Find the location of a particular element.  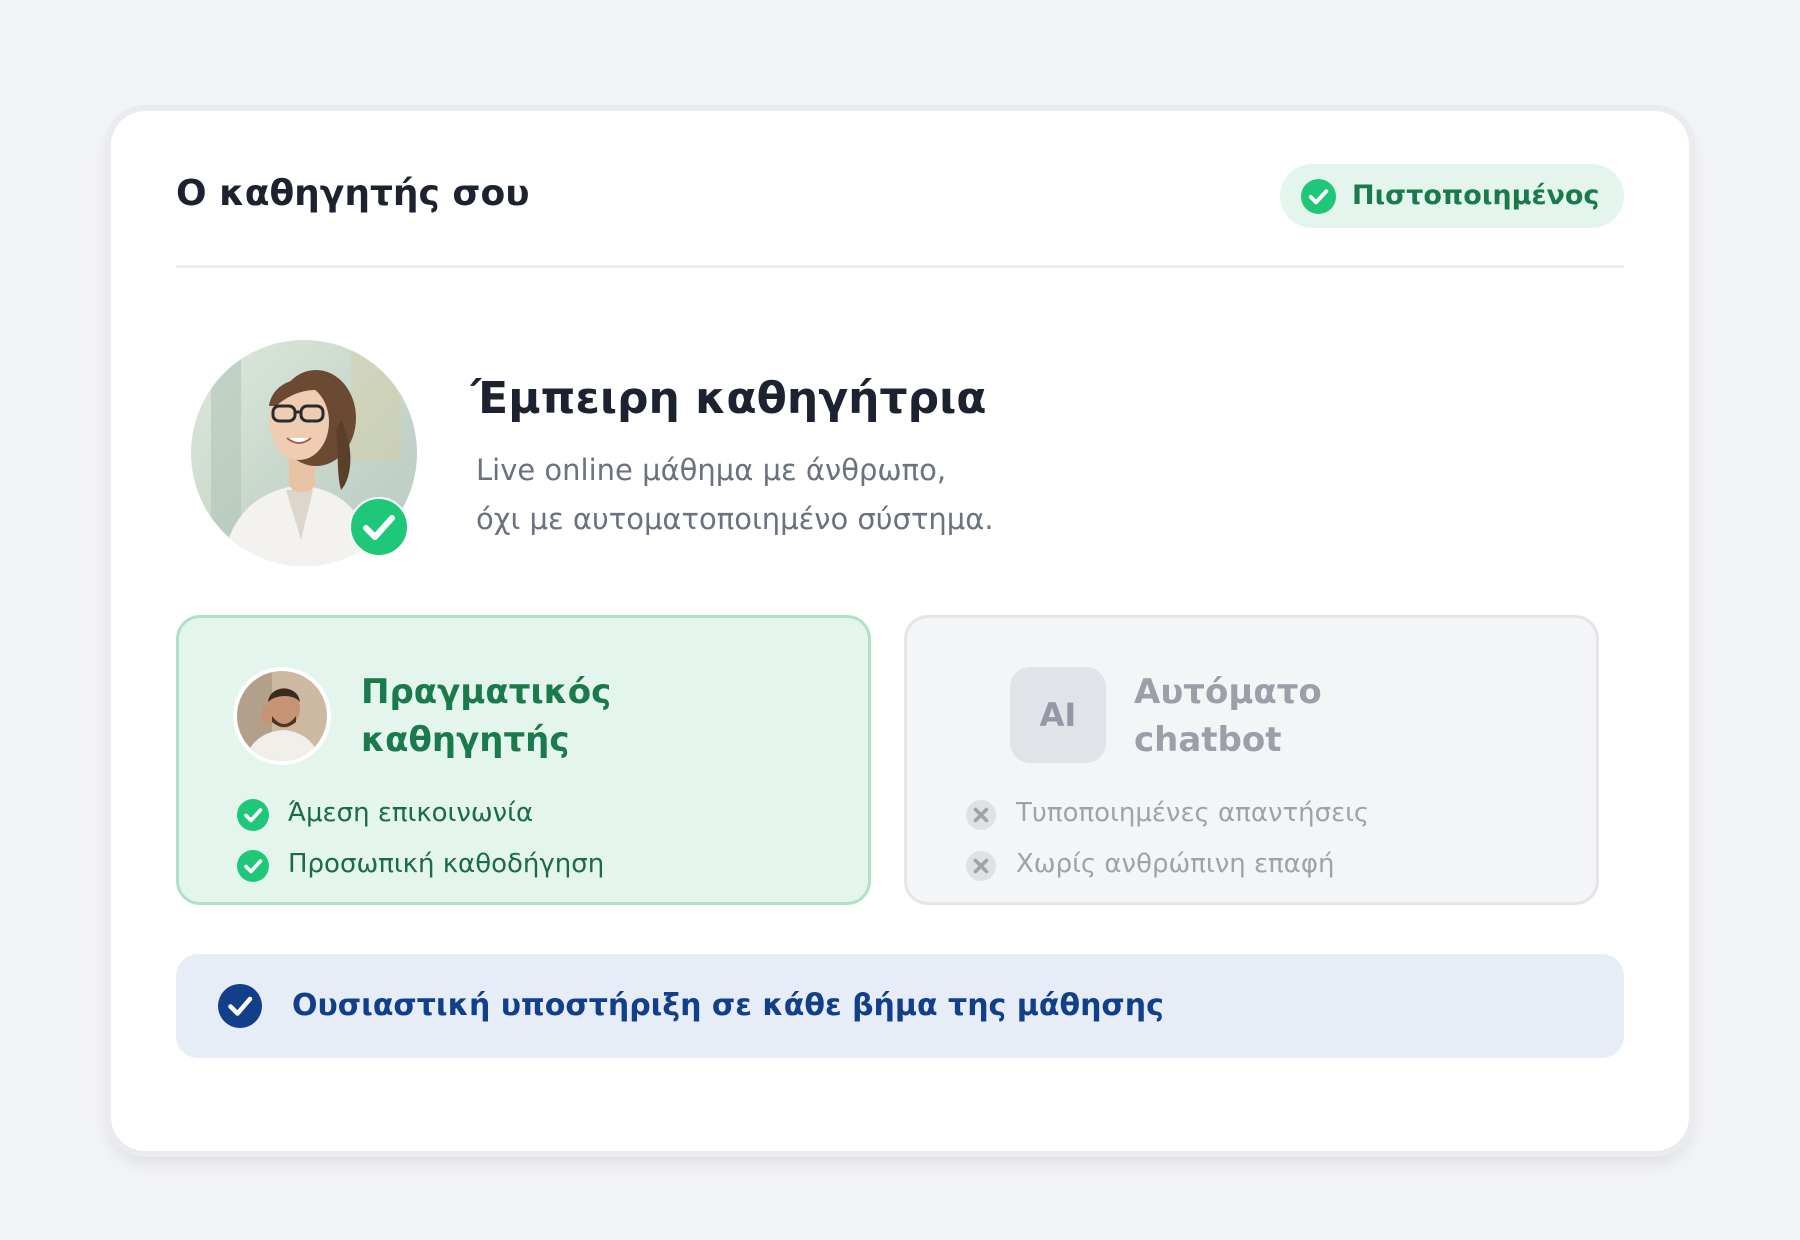

subtitle-line: Live online μάθημα με άνθρωπο, is located at coordinates (711, 470).